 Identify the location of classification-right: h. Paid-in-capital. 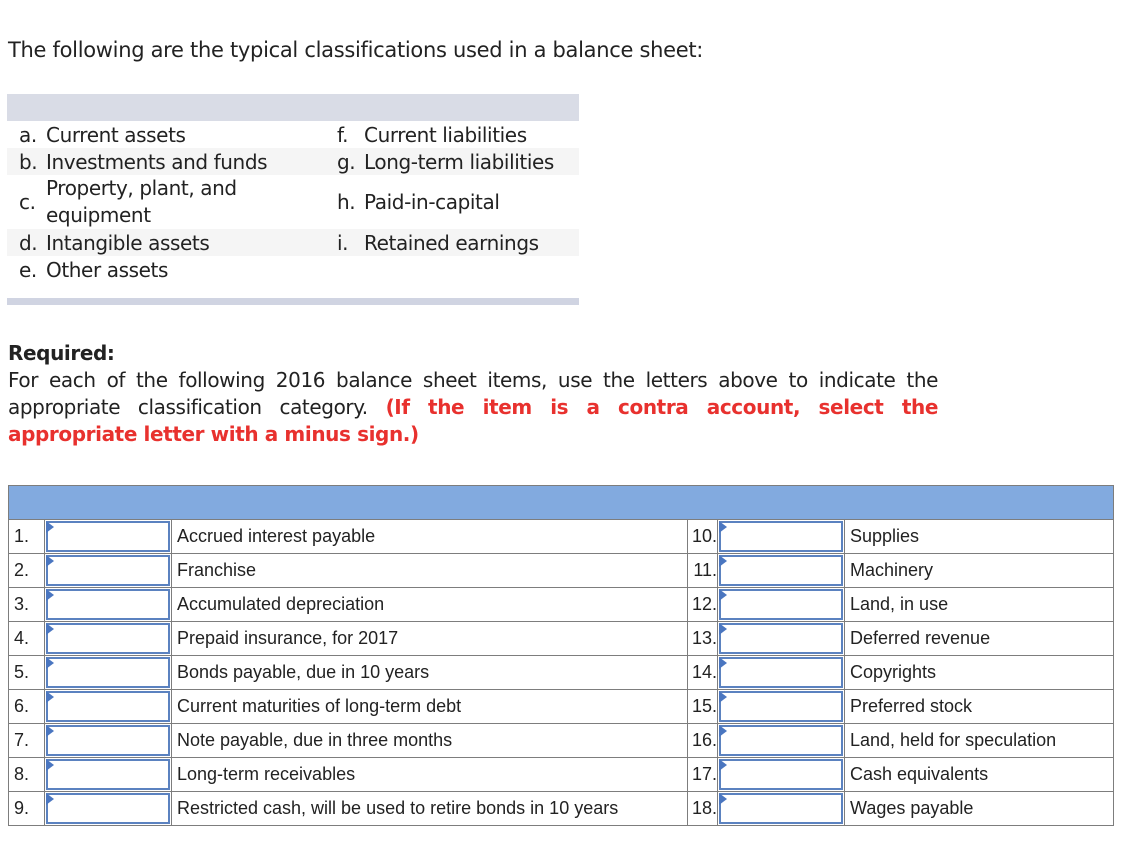
(454, 202).